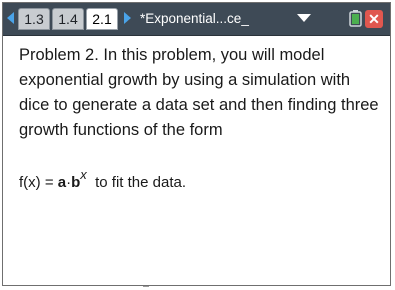 This screenshot has width=395, height=290. Describe the element at coordinates (68, 19) in the screenshot. I see `tab-1-4: 1.4` at that location.